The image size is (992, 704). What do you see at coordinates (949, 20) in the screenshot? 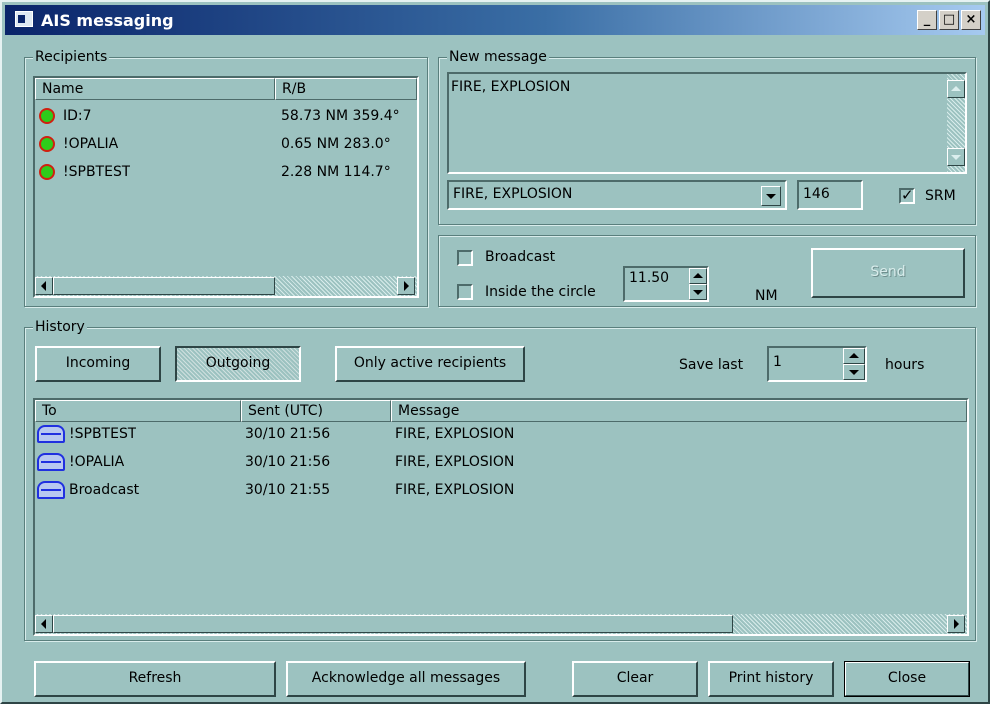
I see `maximize-button: □` at bounding box center [949, 20].